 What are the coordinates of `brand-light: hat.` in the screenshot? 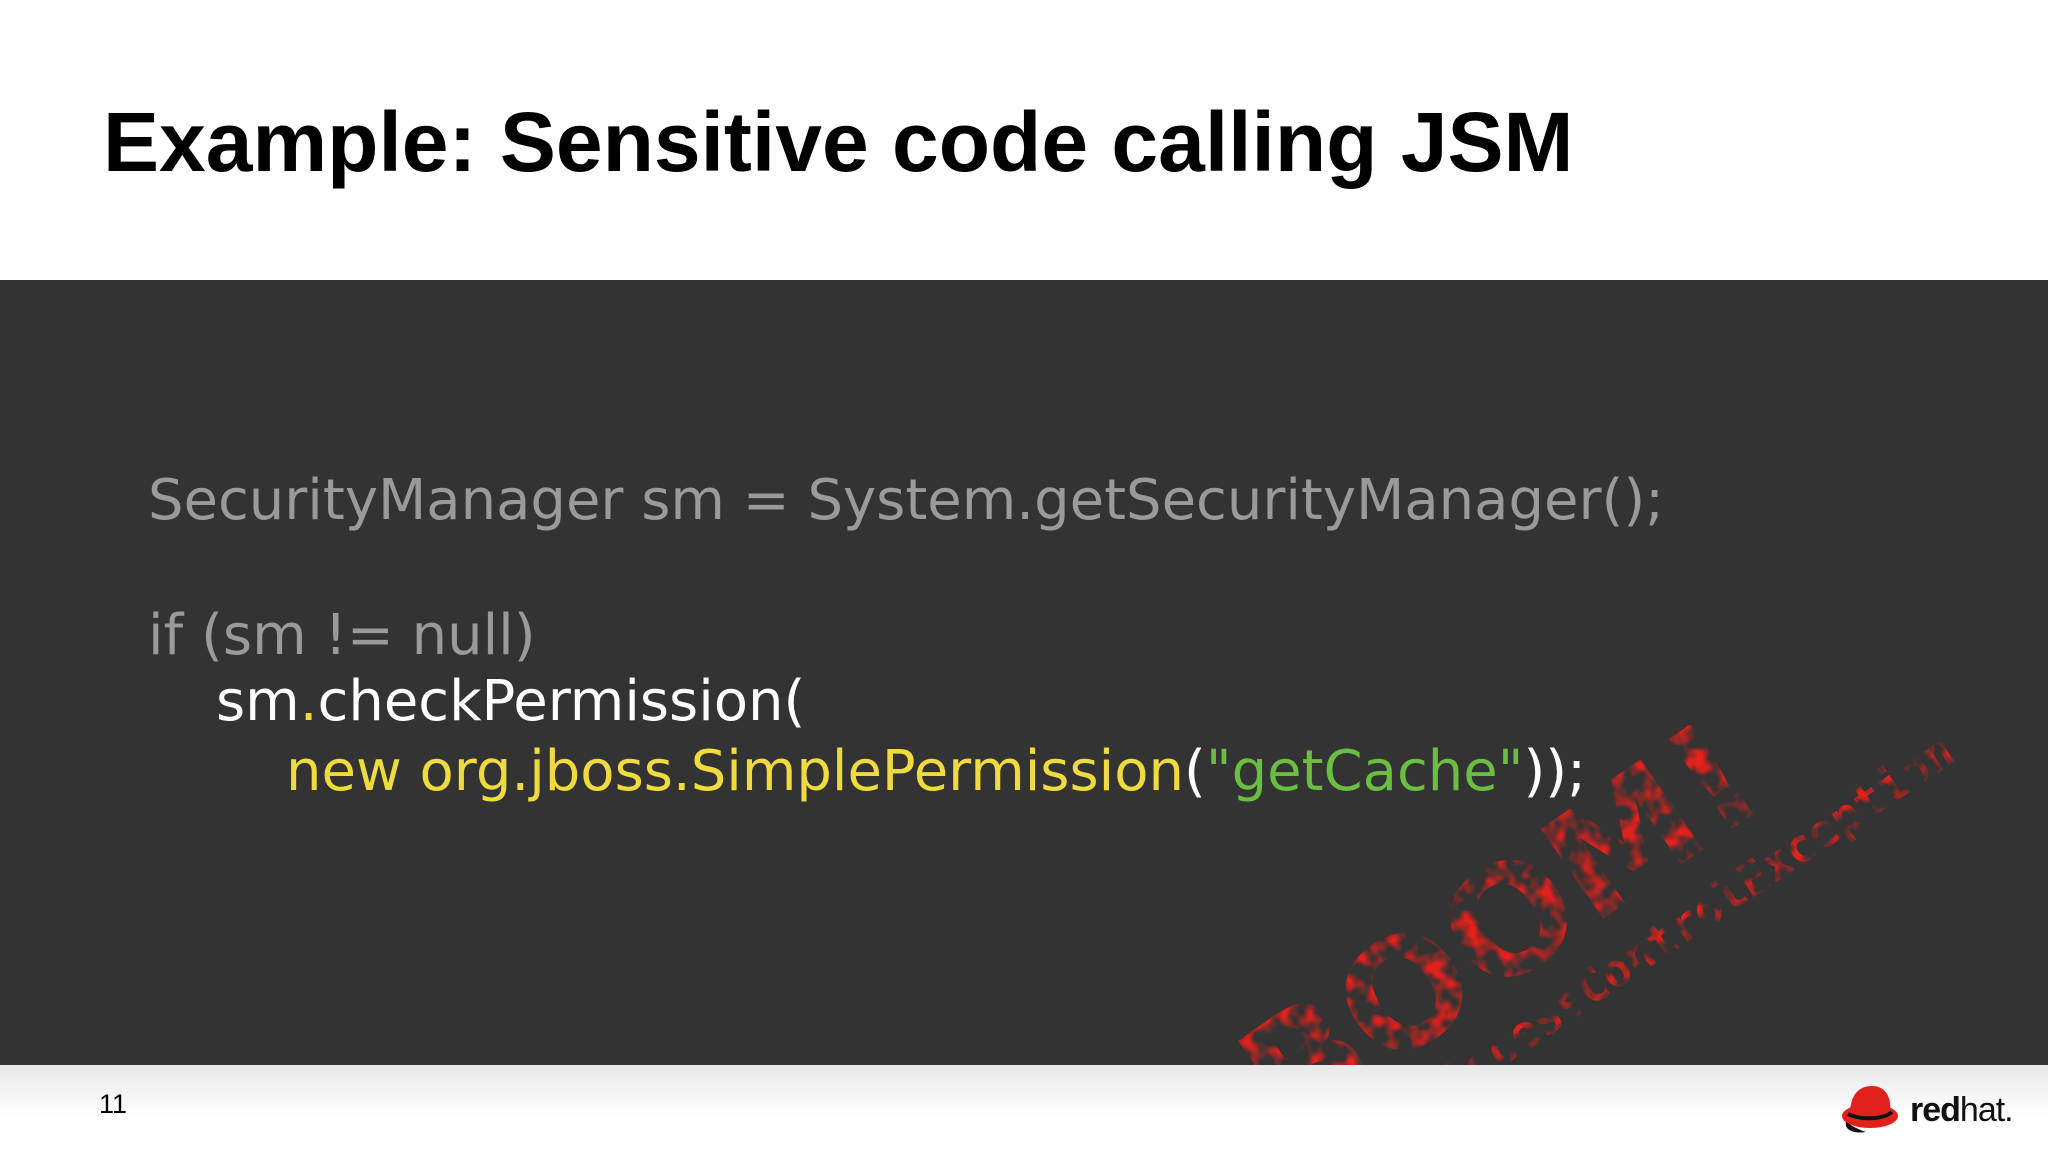 It's located at (1986, 1110).